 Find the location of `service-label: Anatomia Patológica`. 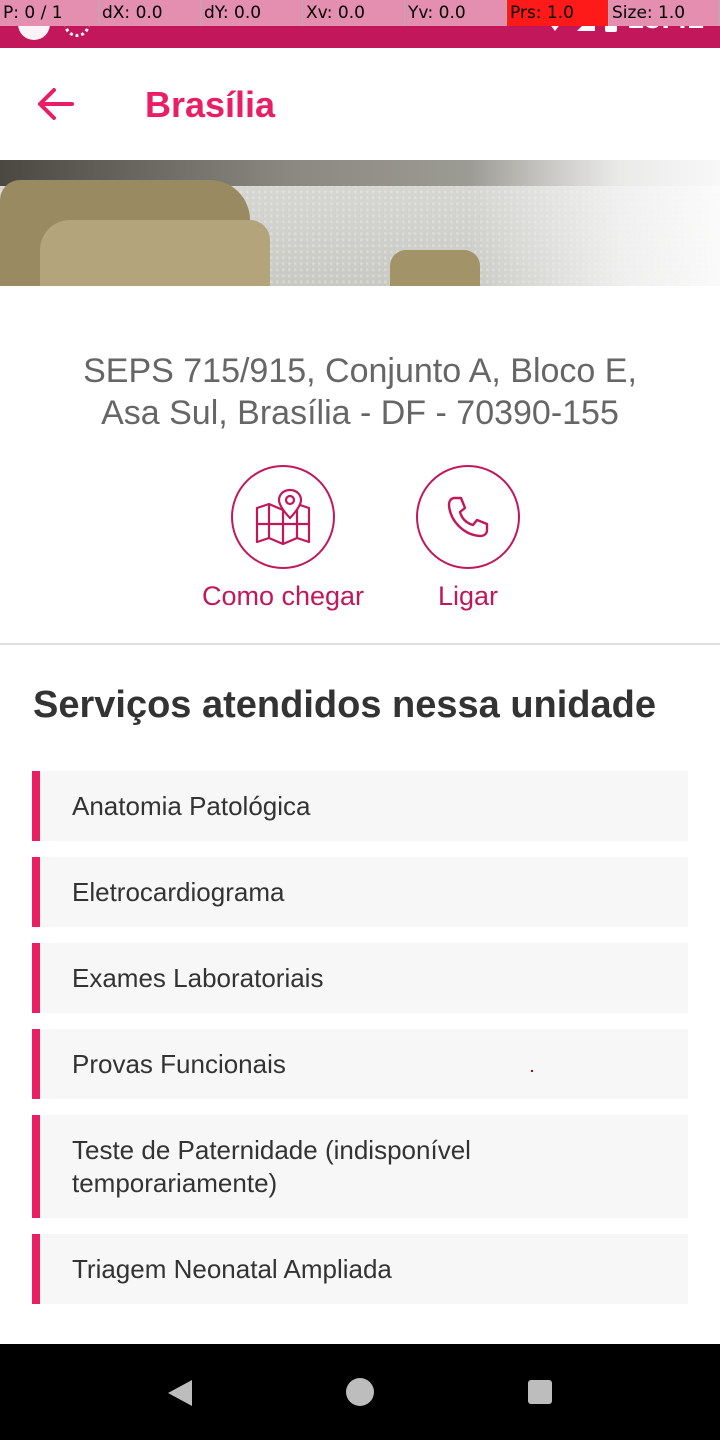

service-label: Anatomia Patológica is located at coordinates (191, 805).